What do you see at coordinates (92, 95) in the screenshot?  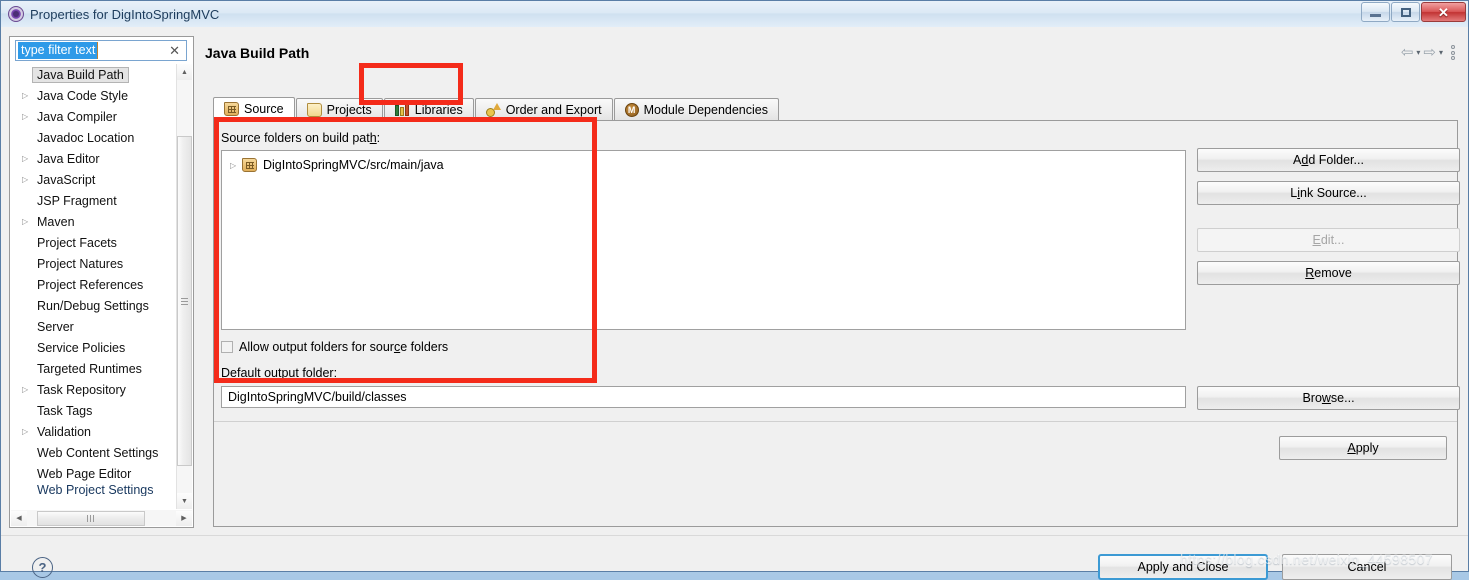 I see `tree-item-java-code-style: ▷ Java Code Style` at bounding box center [92, 95].